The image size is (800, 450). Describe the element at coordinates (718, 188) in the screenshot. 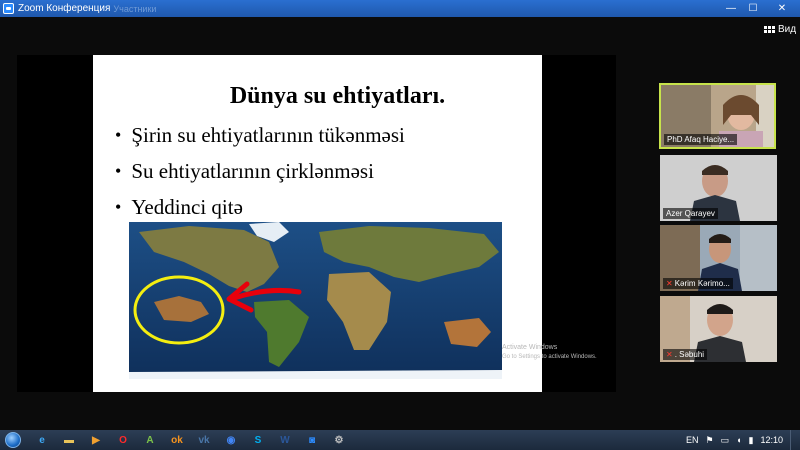

I see `participant-video: Azer Qarayev` at that location.